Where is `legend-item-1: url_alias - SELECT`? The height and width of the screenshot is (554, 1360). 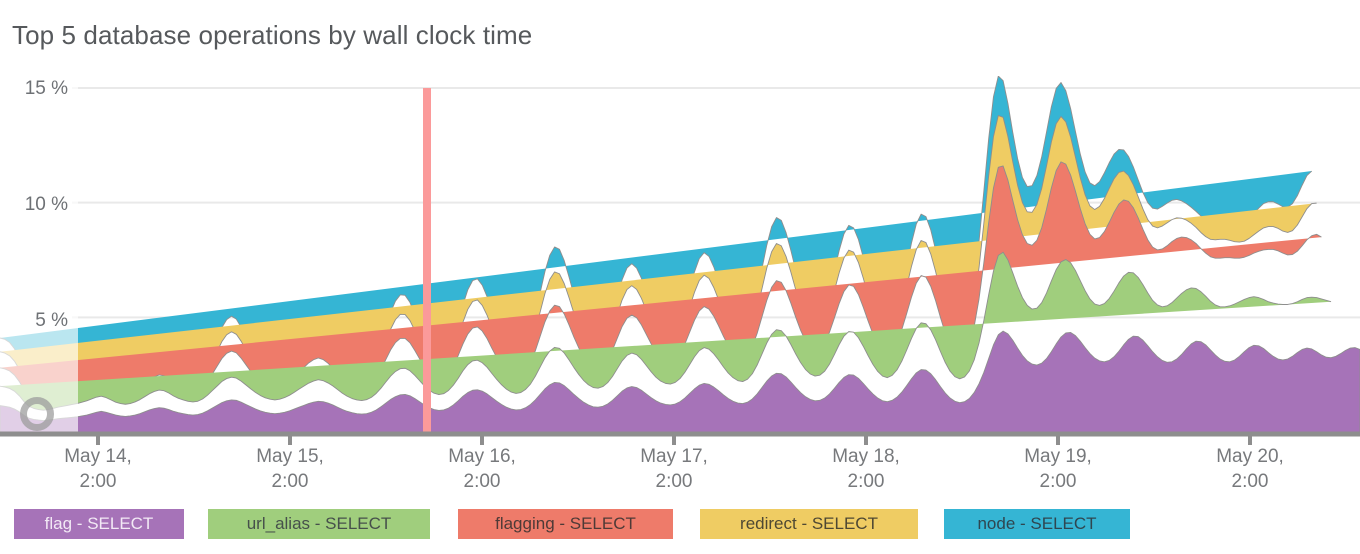
legend-item-1: url_alias - SELECT is located at coordinates (319, 524).